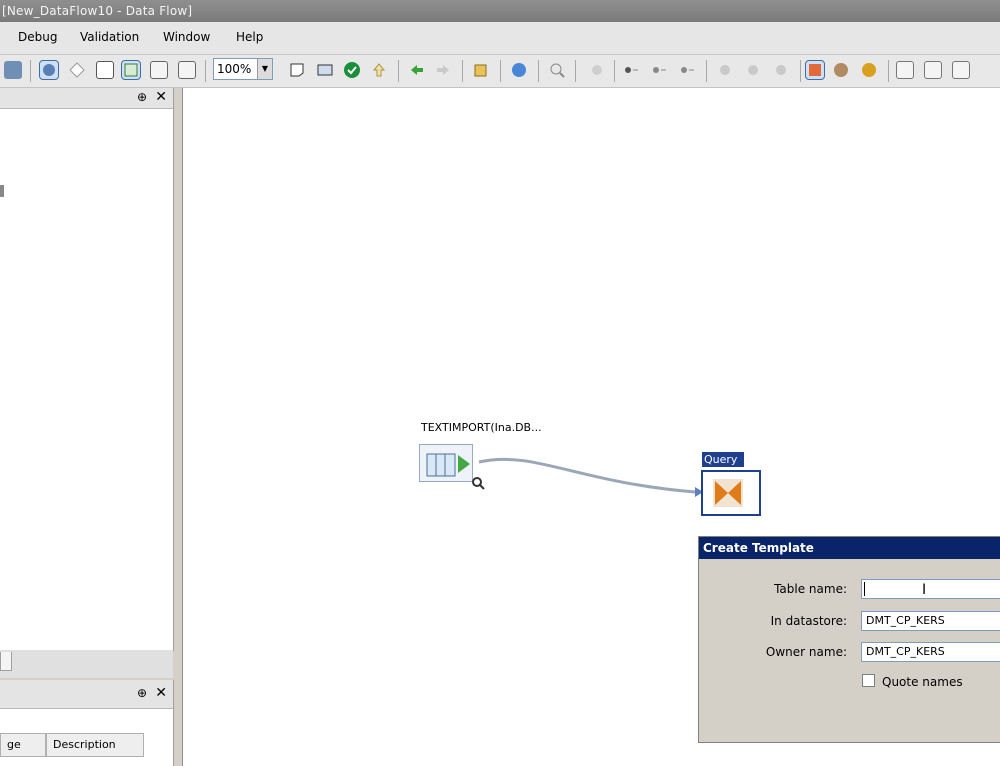 The image size is (1000, 766). I want to click on dialog-title: Create Template, so click(849, 548).